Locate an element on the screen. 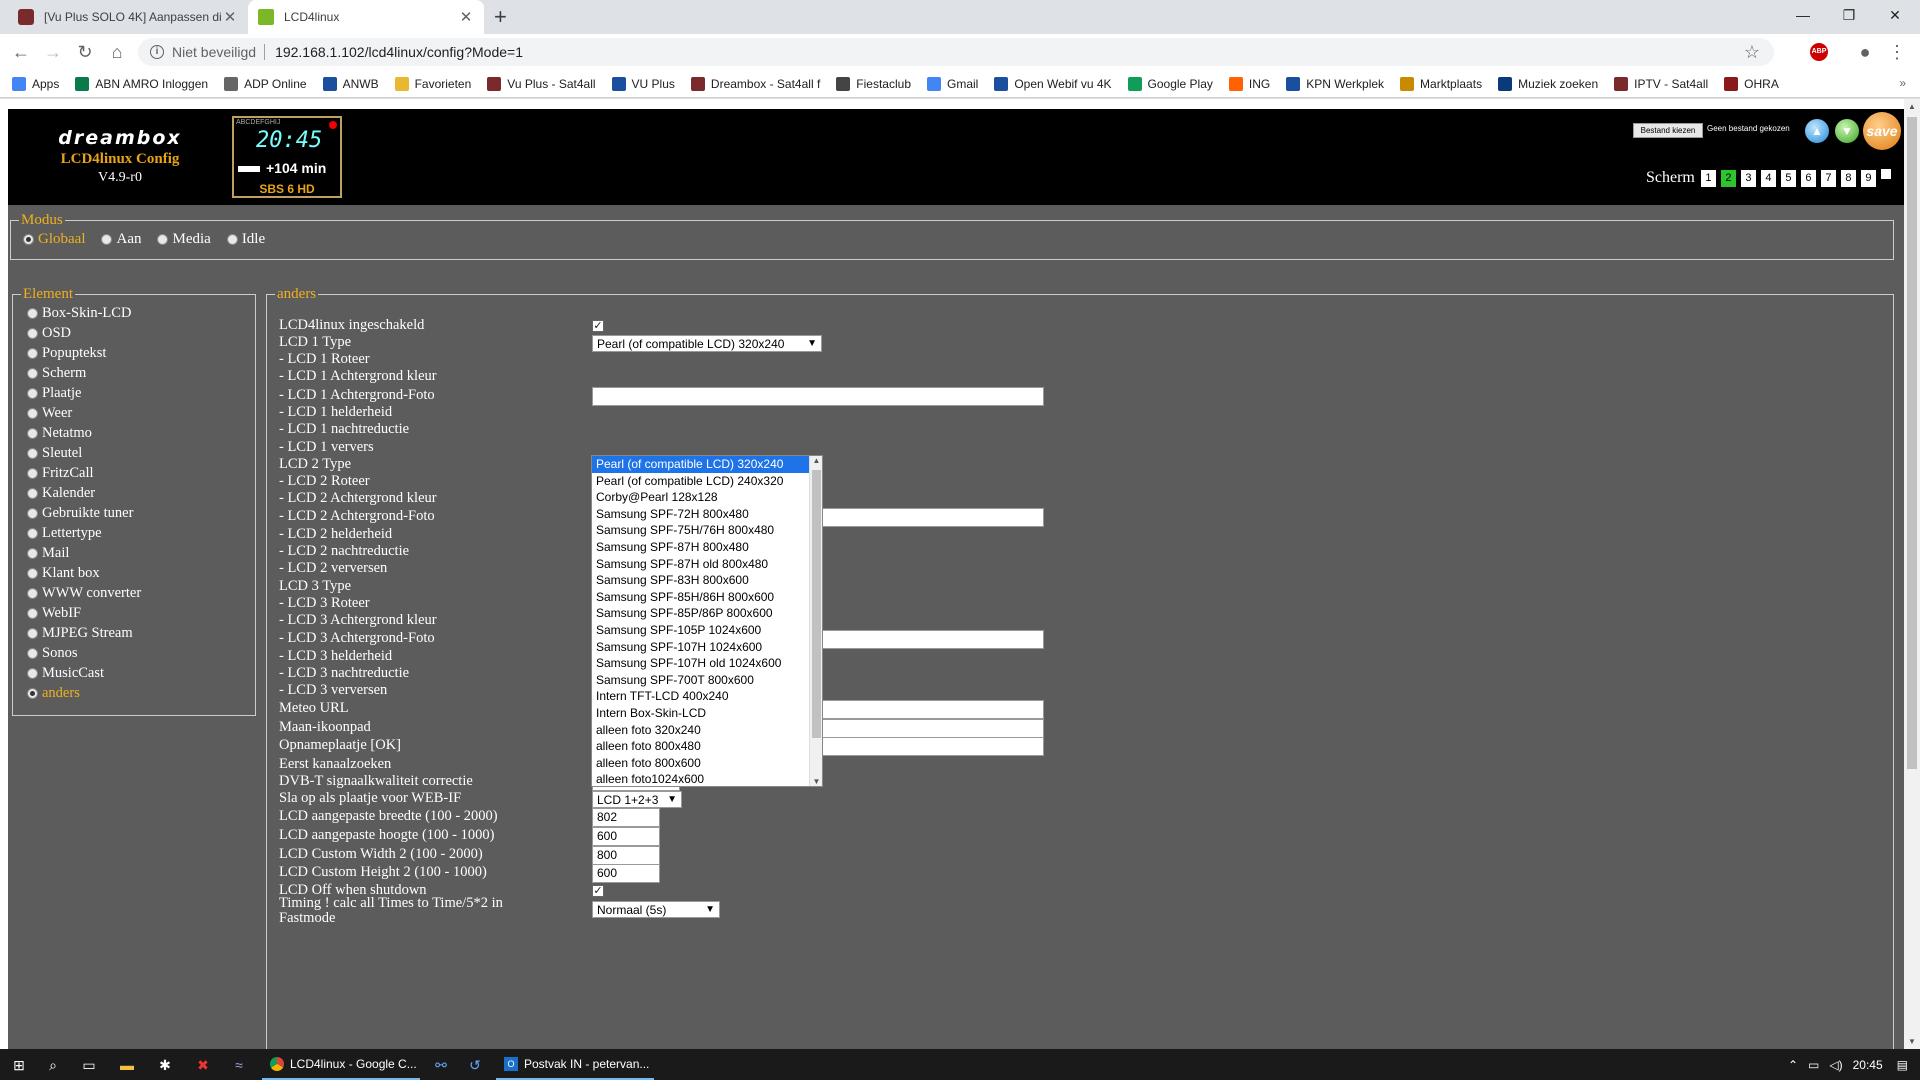 The width and height of the screenshot is (1920, 1080). bookmark-vu-plus: VU Plus is located at coordinates (643, 83).